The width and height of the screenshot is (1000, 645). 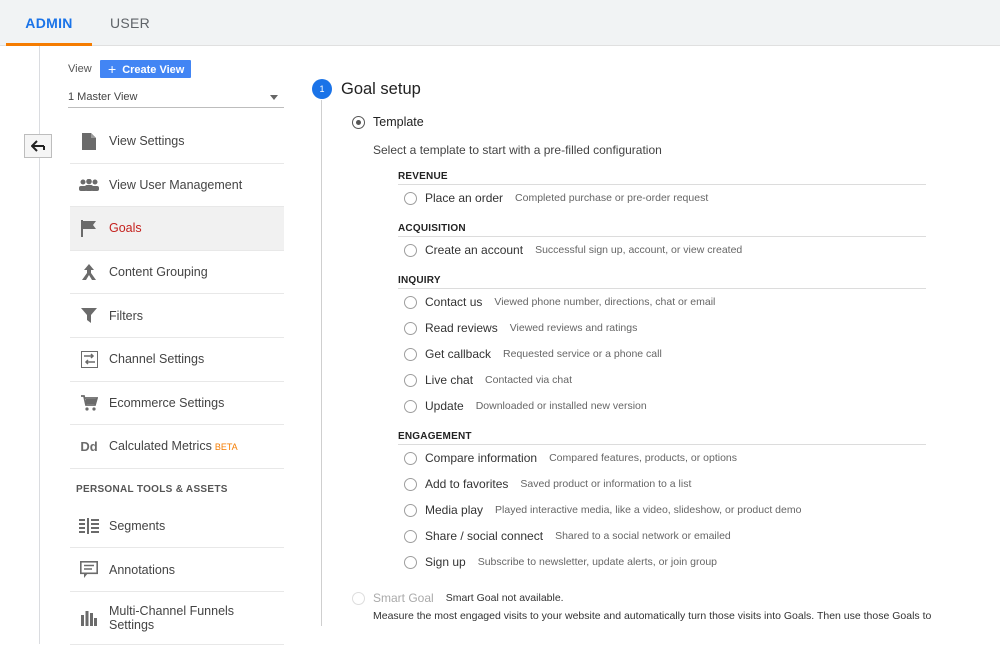 I want to click on flag-icon, so click(x=89, y=228).